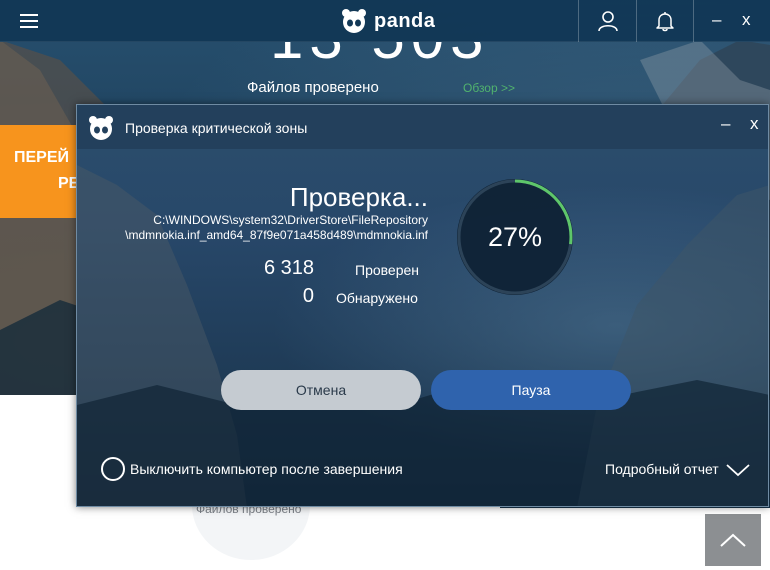 This screenshot has width=770, height=570. I want to click on dialog-minimize-button: –, so click(725, 124).